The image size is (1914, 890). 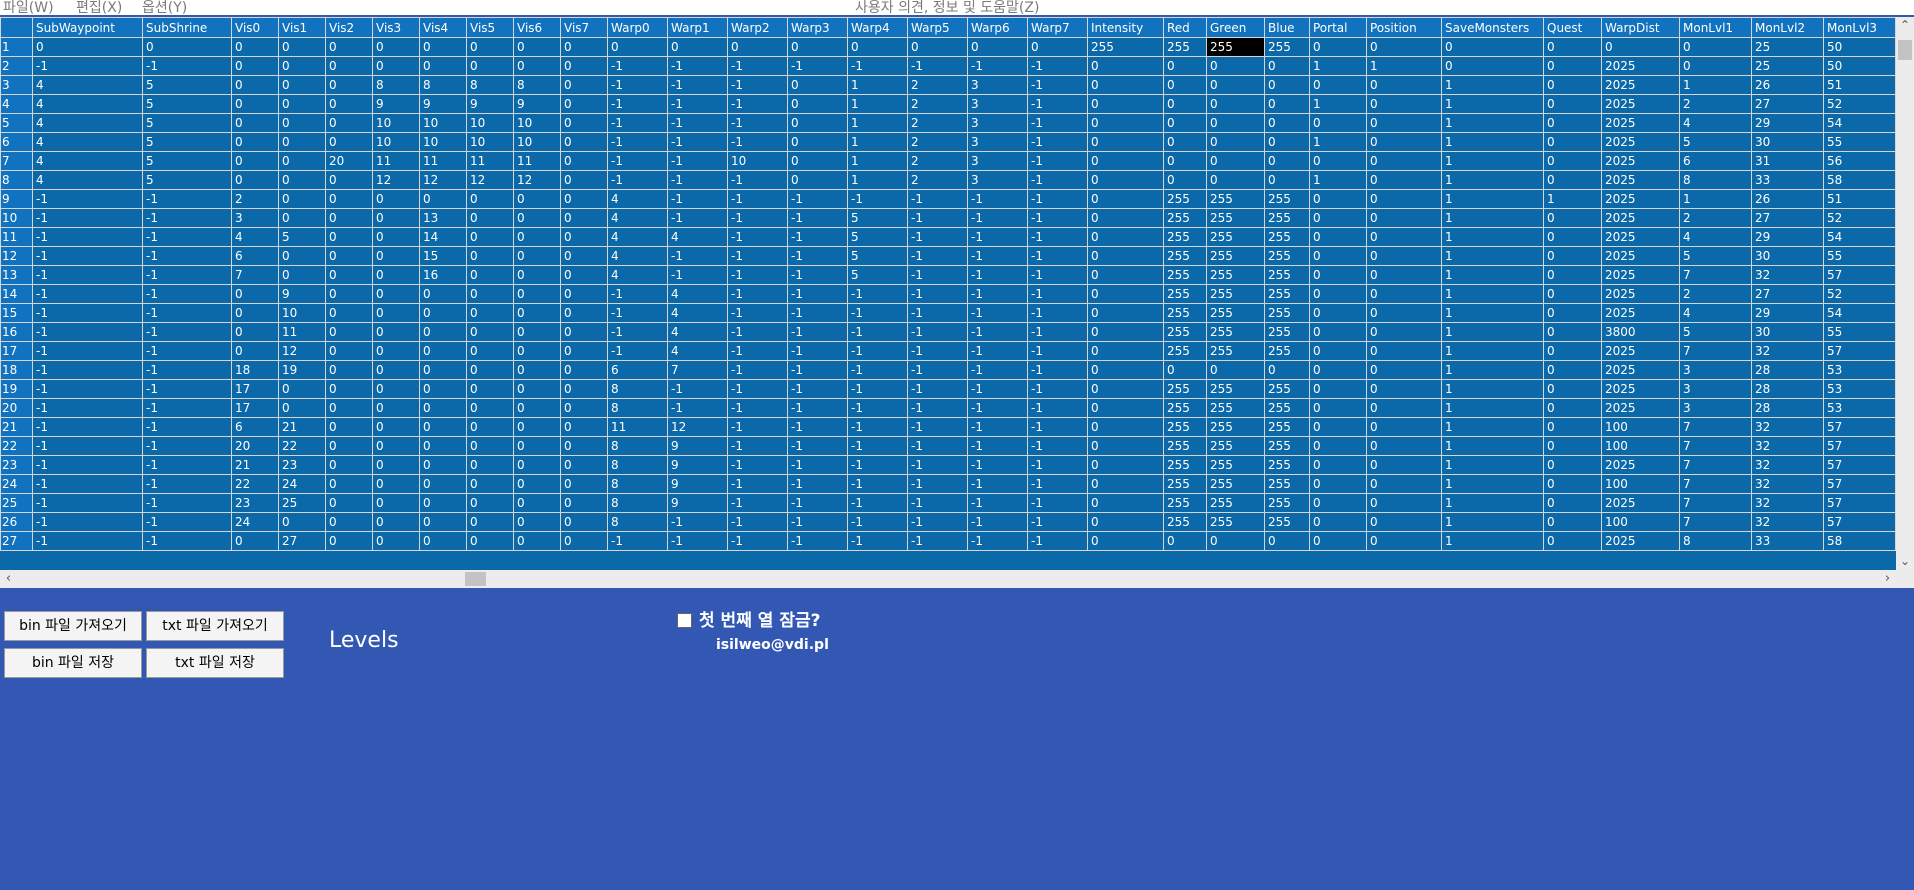 I want to click on row-header: 16, so click(x=16, y=332).